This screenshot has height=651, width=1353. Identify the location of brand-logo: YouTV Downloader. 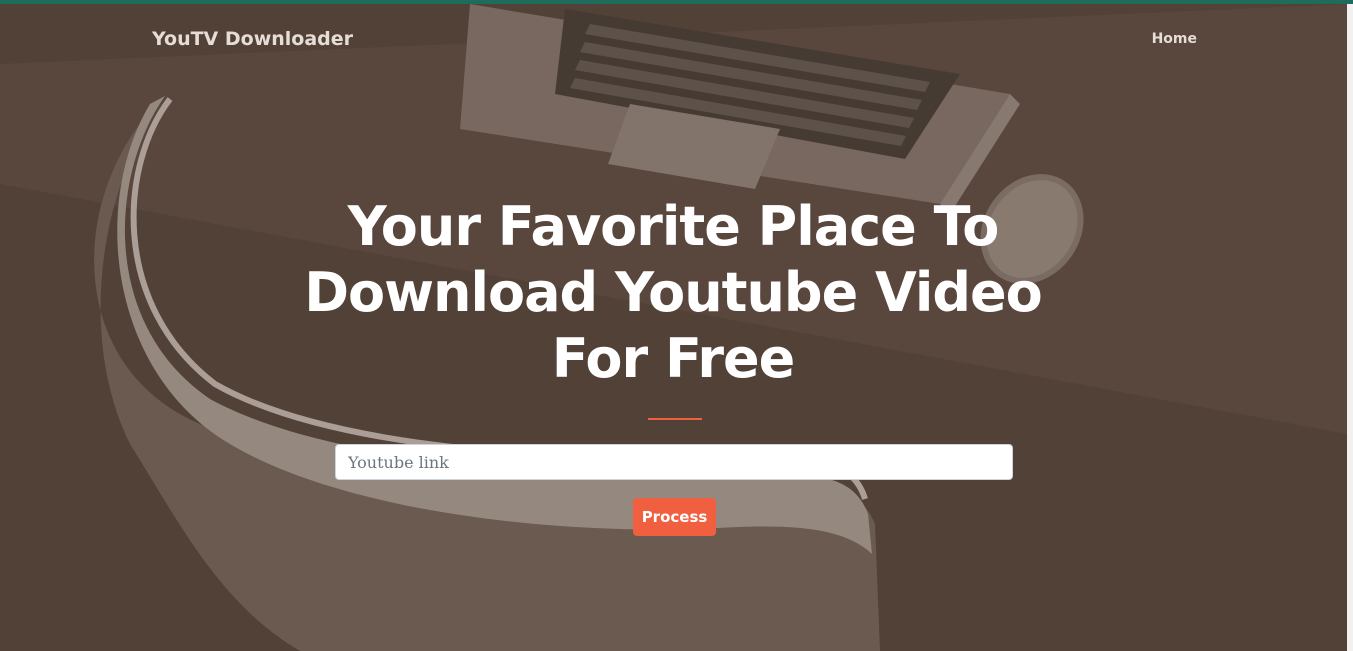
(252, 39).